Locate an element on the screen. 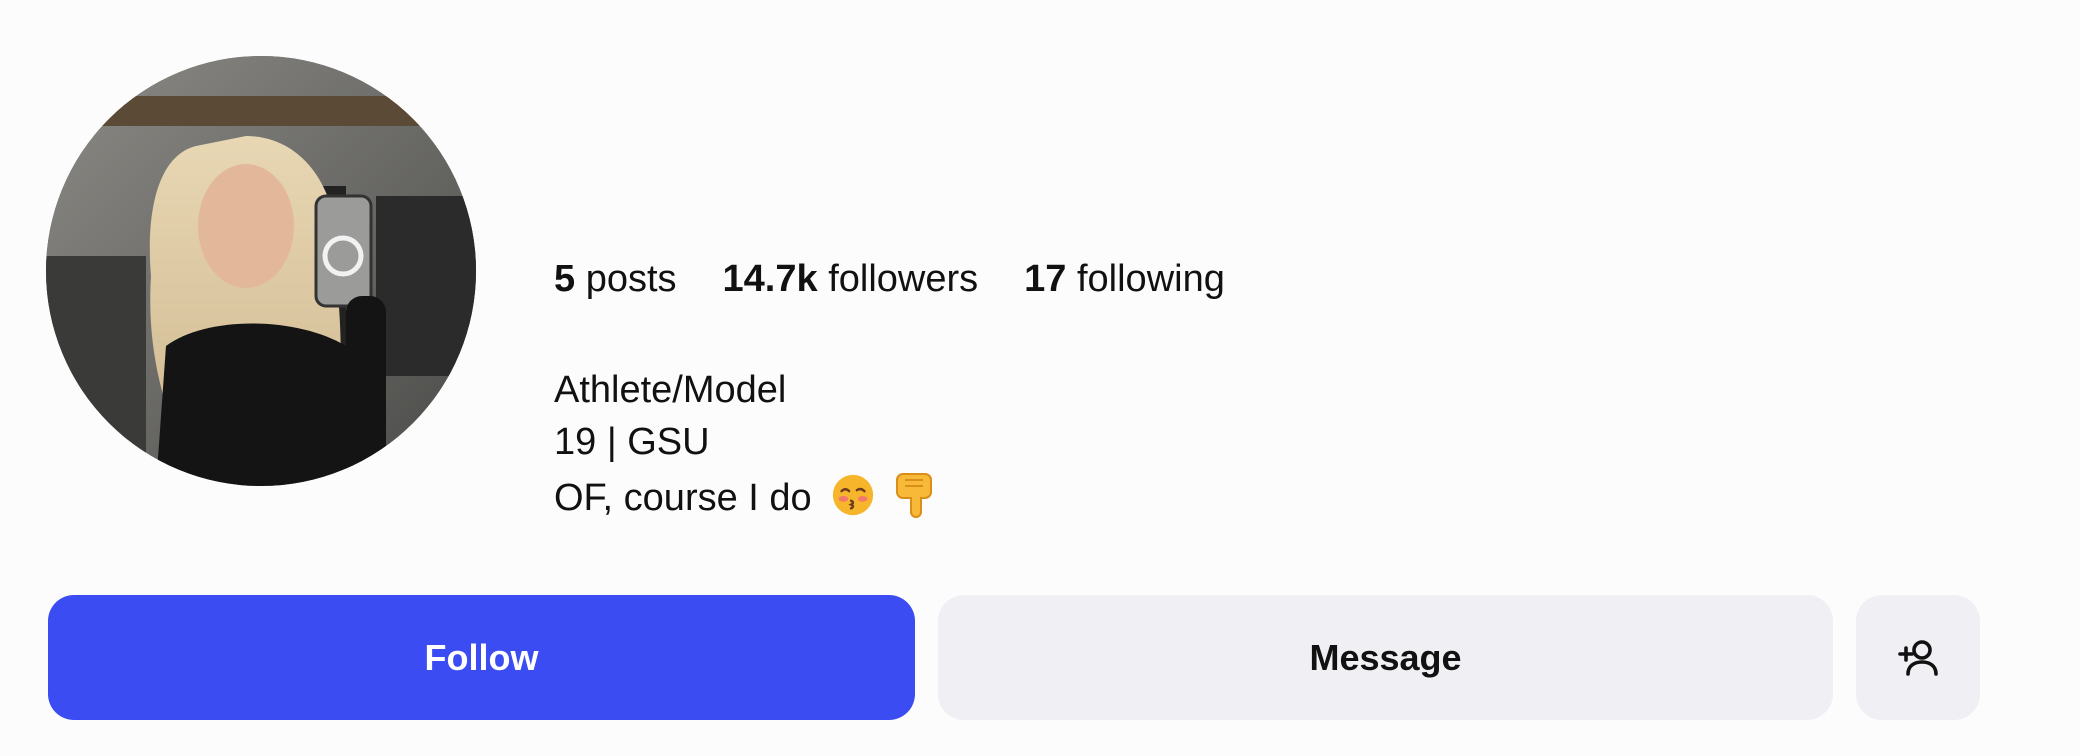  profile-stats: 5 posts 14.7k followers 17 following is located at coordinates (889, 279).